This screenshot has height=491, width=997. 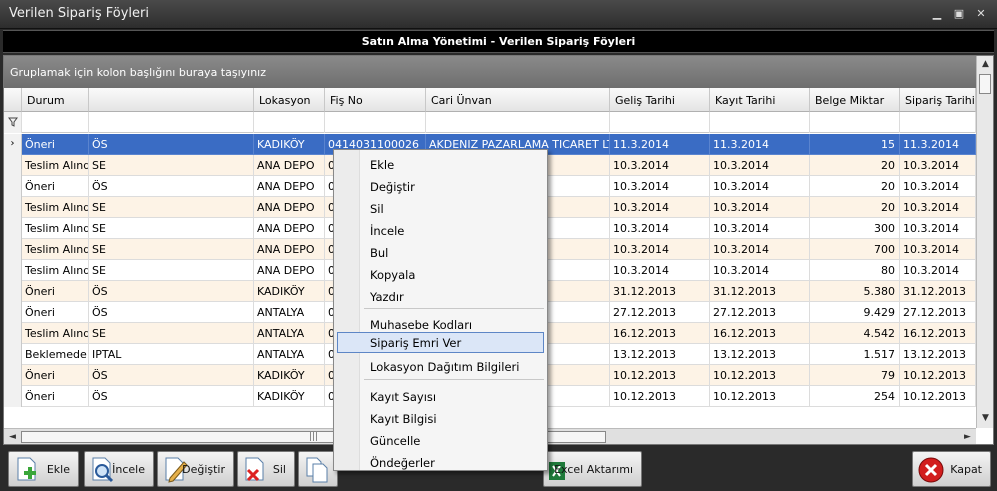 What do you see at coordinates (43, 469) in the screenshot?
I see `add-button: Ekle` at bounding box center [43, 469].